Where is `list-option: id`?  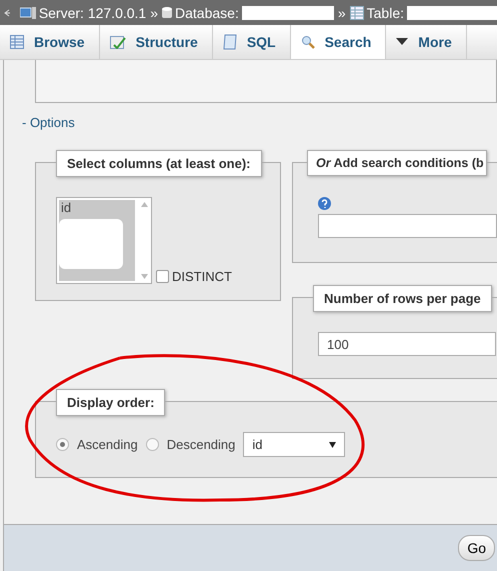 list-option: id is located at coordinates (97, 207).